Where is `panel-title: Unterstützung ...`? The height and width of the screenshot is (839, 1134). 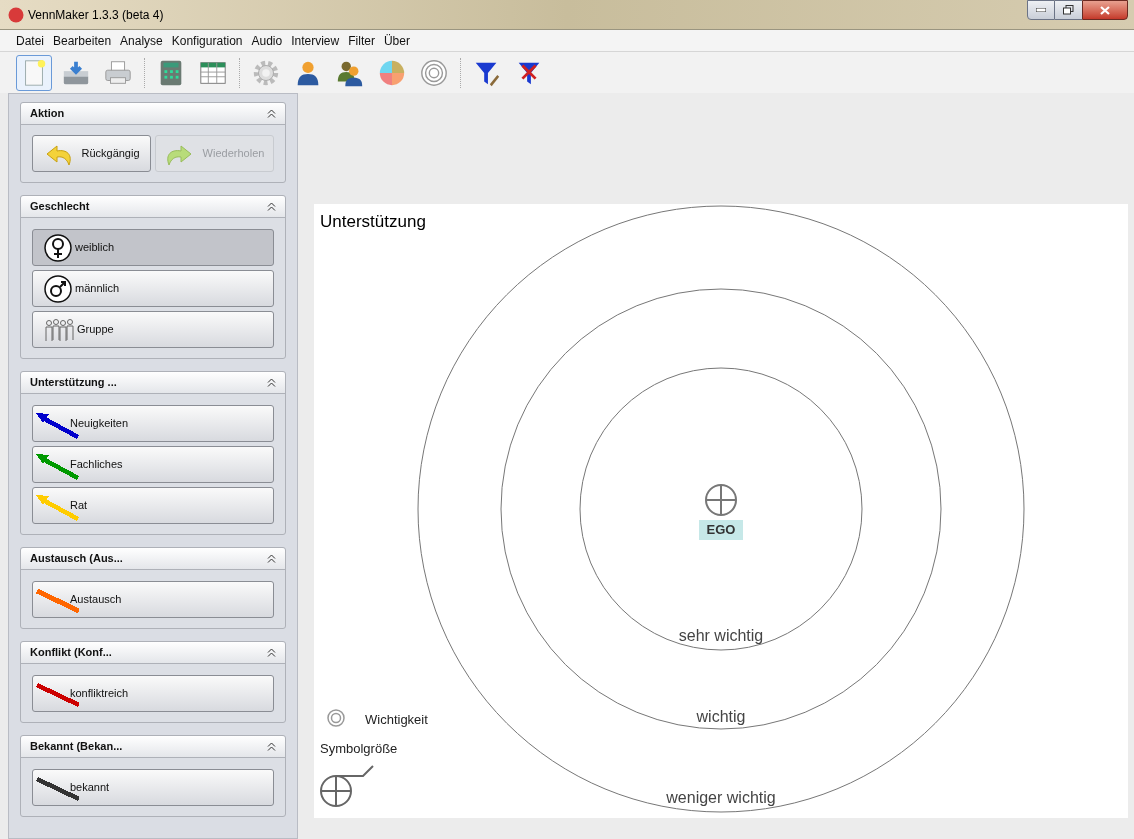
panel-title: Unterstützung ... is located at coordinates (73, 383).